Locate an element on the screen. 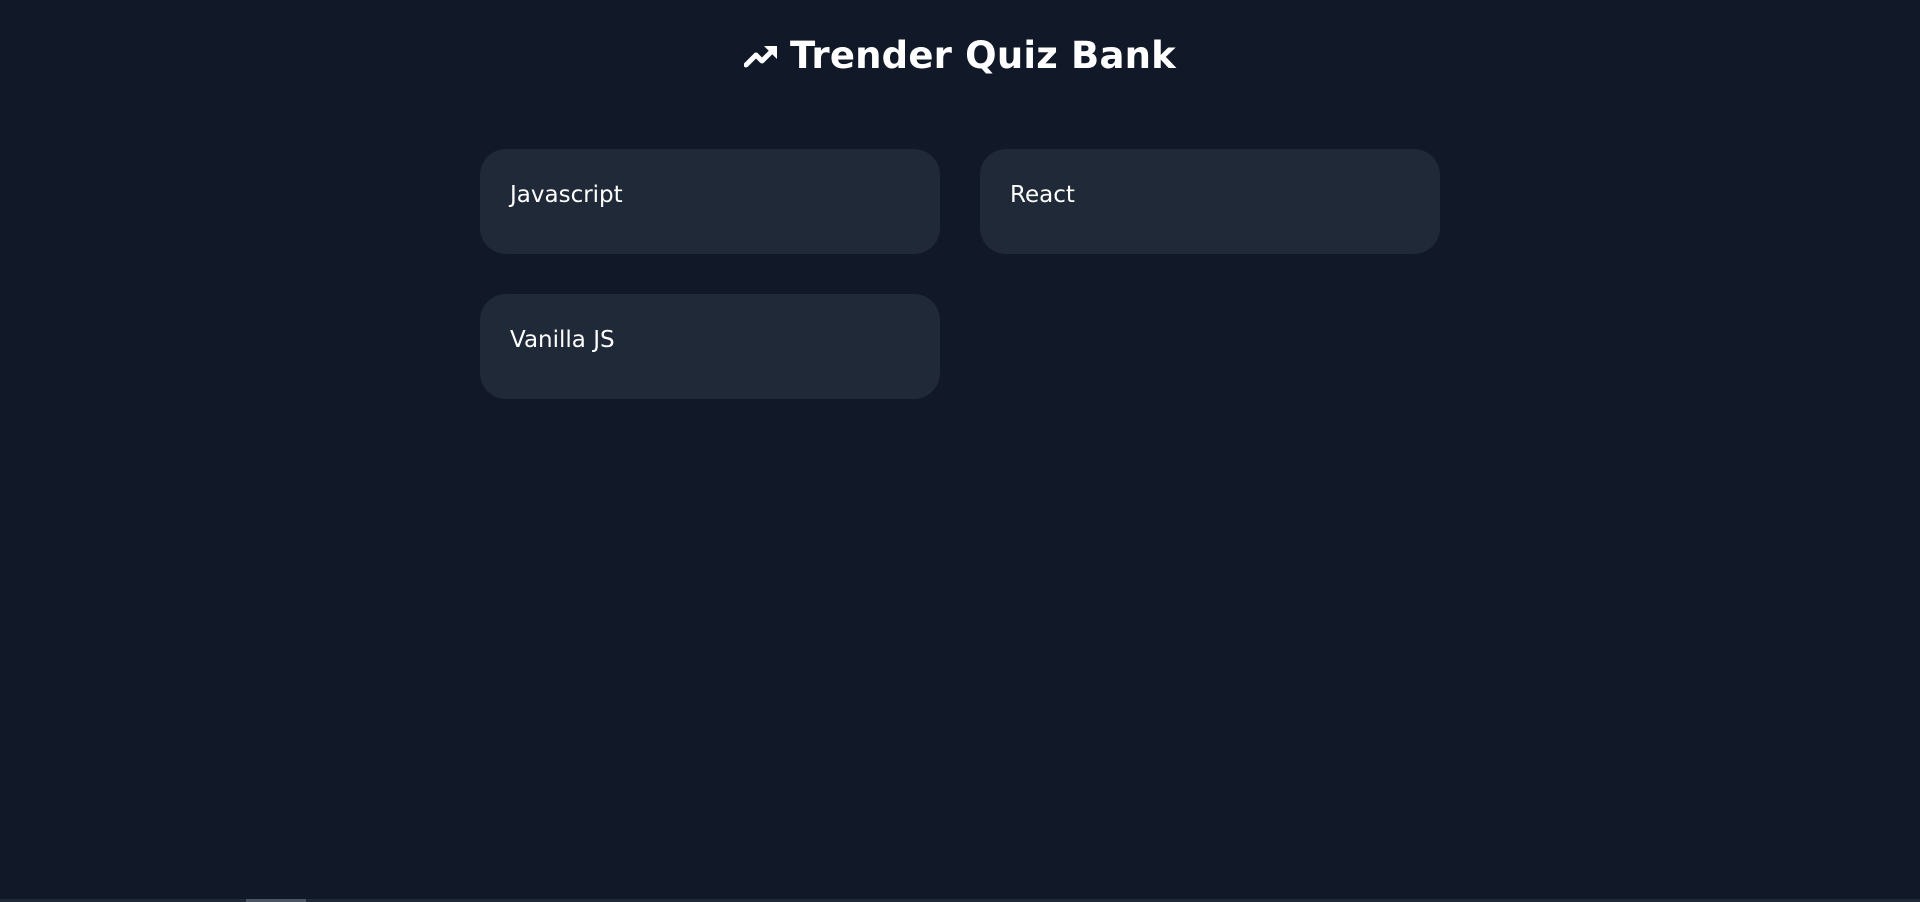  title-group: Trender Quiz Bank is located at coordinates (959, 56).